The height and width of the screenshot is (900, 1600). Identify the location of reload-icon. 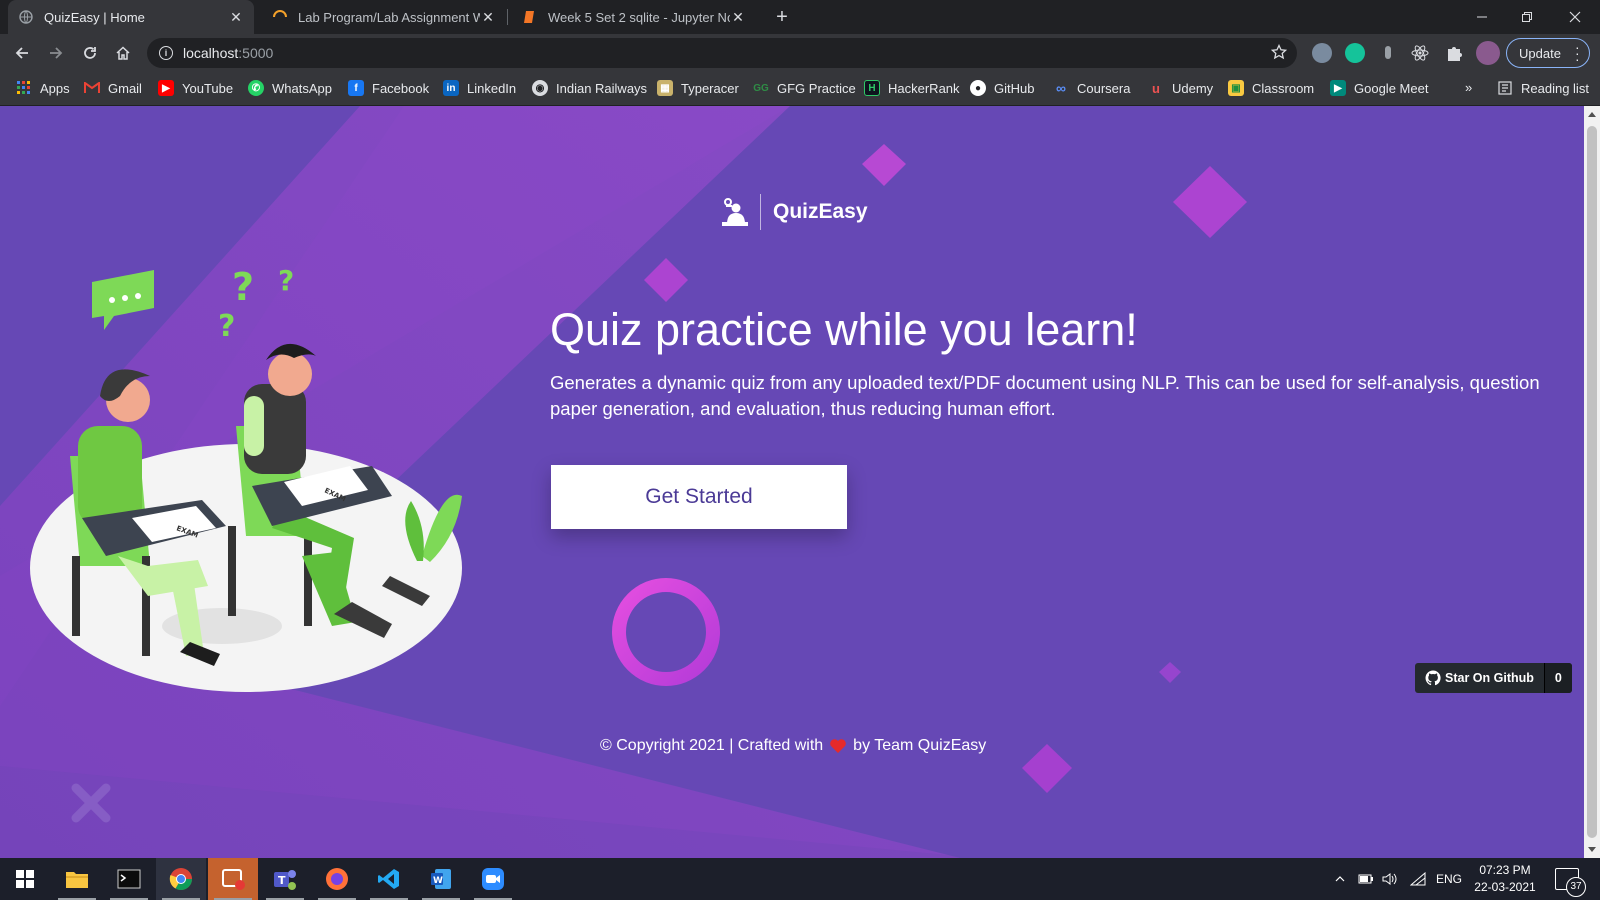
(90, 53).